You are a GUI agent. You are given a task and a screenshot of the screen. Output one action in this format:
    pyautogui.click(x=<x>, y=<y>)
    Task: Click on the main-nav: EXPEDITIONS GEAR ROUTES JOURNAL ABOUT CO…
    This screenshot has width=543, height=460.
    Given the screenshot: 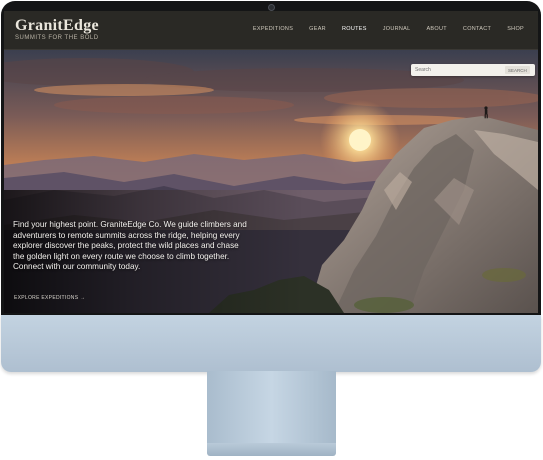 What is the action you would take?
    pyautogui.click(x=388, y=29)
    